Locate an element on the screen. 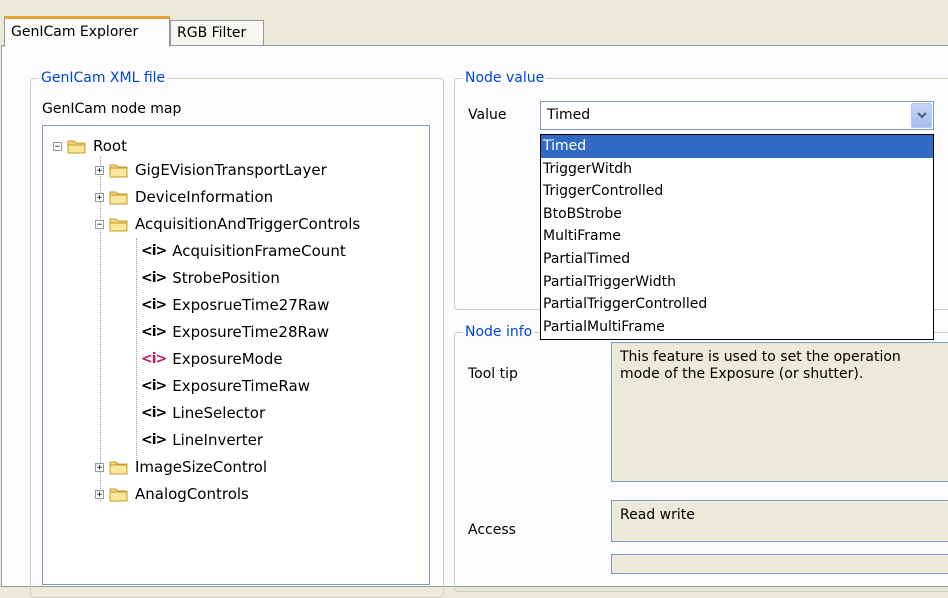 Image resolution: width=948 pixels, height=598 pixels. tree-node-label: Root is located at coordinates (110, 146).